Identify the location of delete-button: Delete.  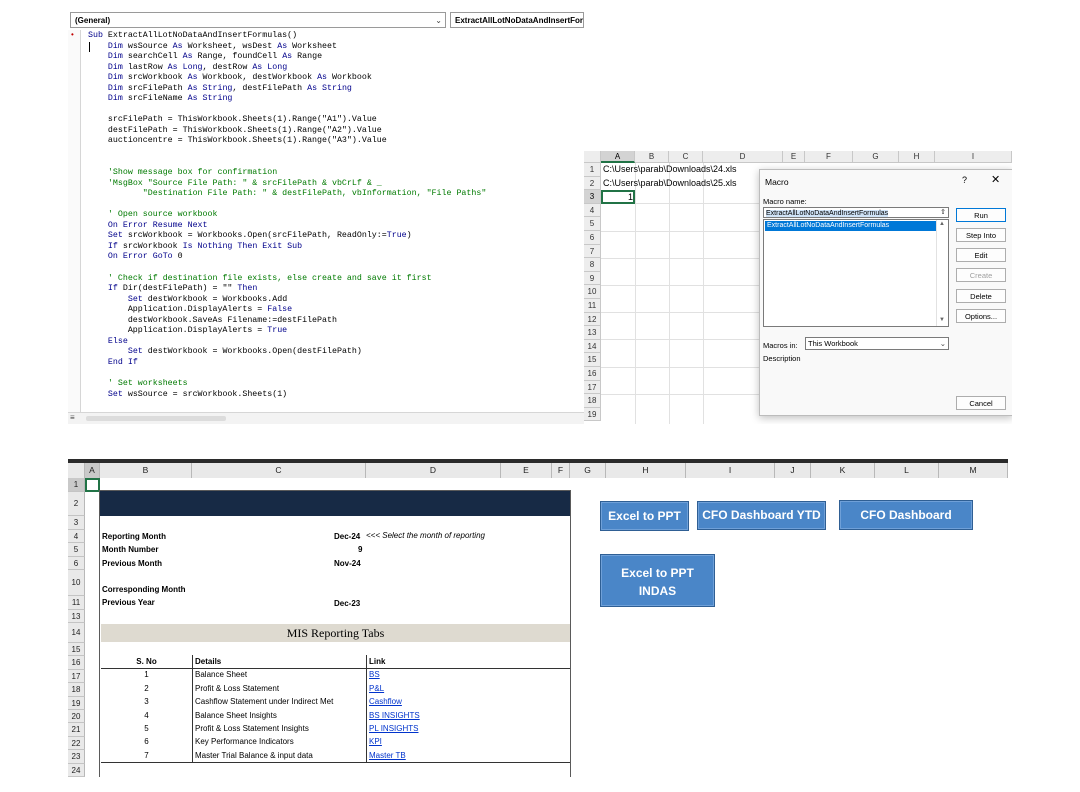
(981, 296).